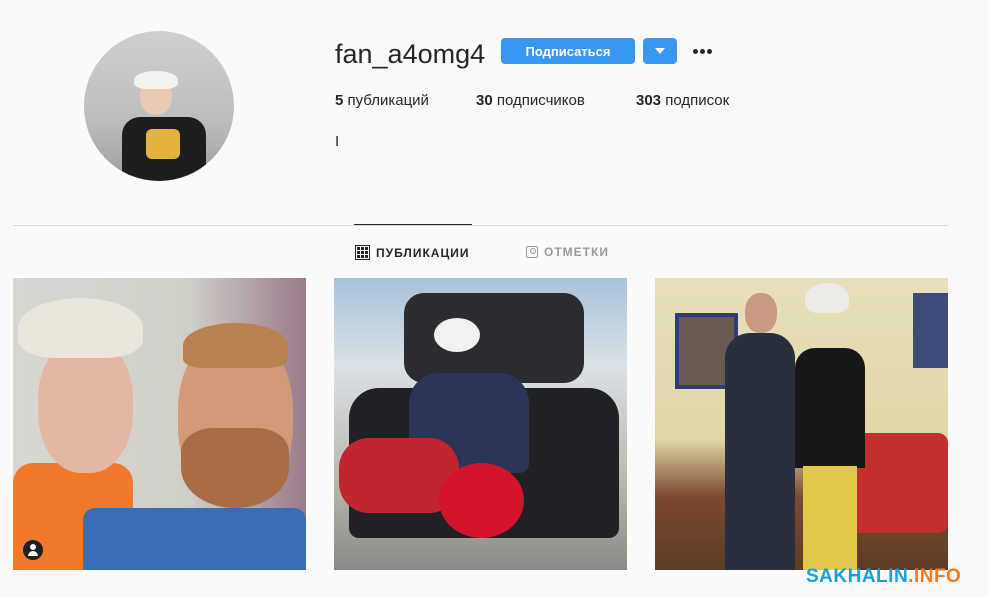 Image resolution: width=988 pixels, height=597 pixels. What do you see at coordinates (235, 468) in the screenshot?
I see `post-beard-right` at bounding box center [235, 468].